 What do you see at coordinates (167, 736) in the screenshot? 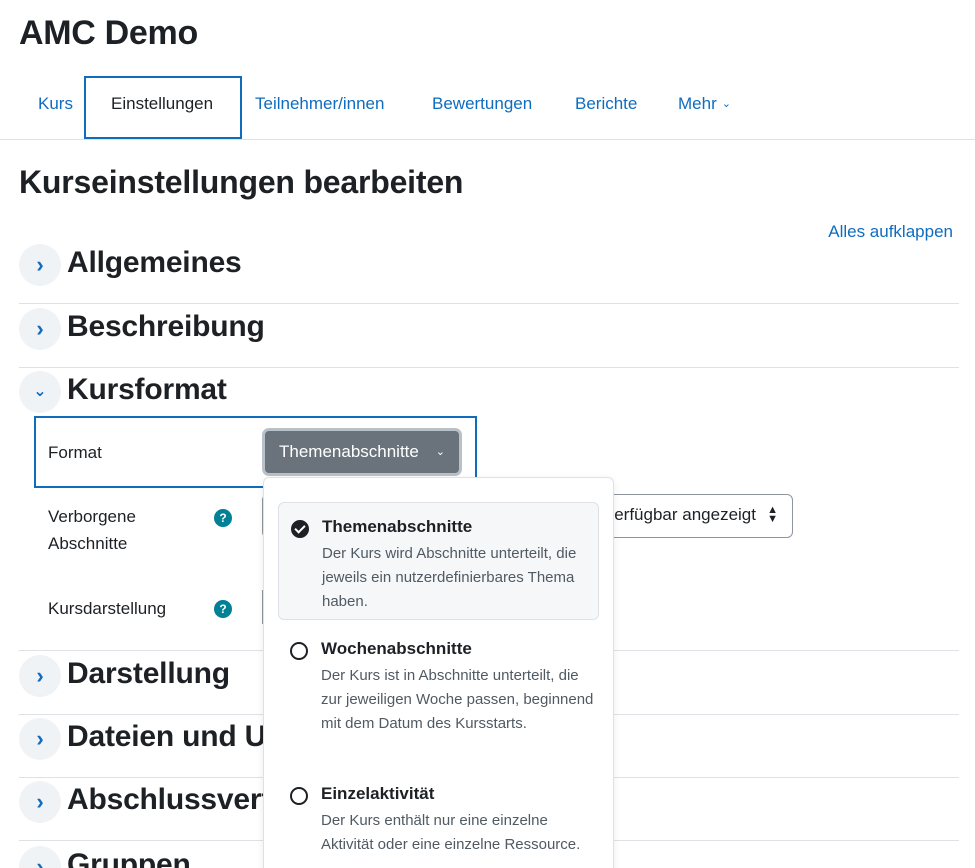
I see `section-title: Dateien und U` at bounding box center [167, 736].